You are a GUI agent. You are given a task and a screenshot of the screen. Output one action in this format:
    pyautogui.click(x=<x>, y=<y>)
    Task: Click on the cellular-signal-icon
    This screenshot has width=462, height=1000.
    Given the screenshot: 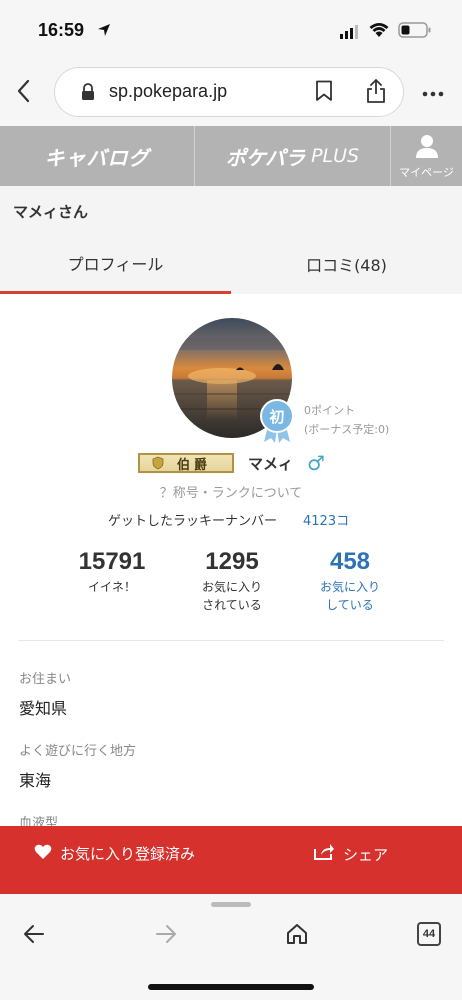 What is the action you would take?
    pyautogui.click(x=350, y=33)
    